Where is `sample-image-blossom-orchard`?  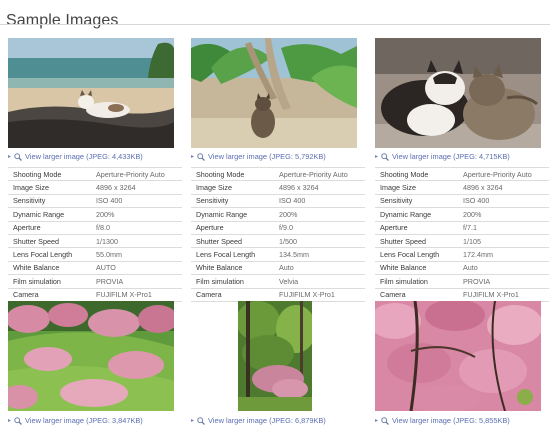 sample-image-blossom-orchard is located at coordinates (91, 356).